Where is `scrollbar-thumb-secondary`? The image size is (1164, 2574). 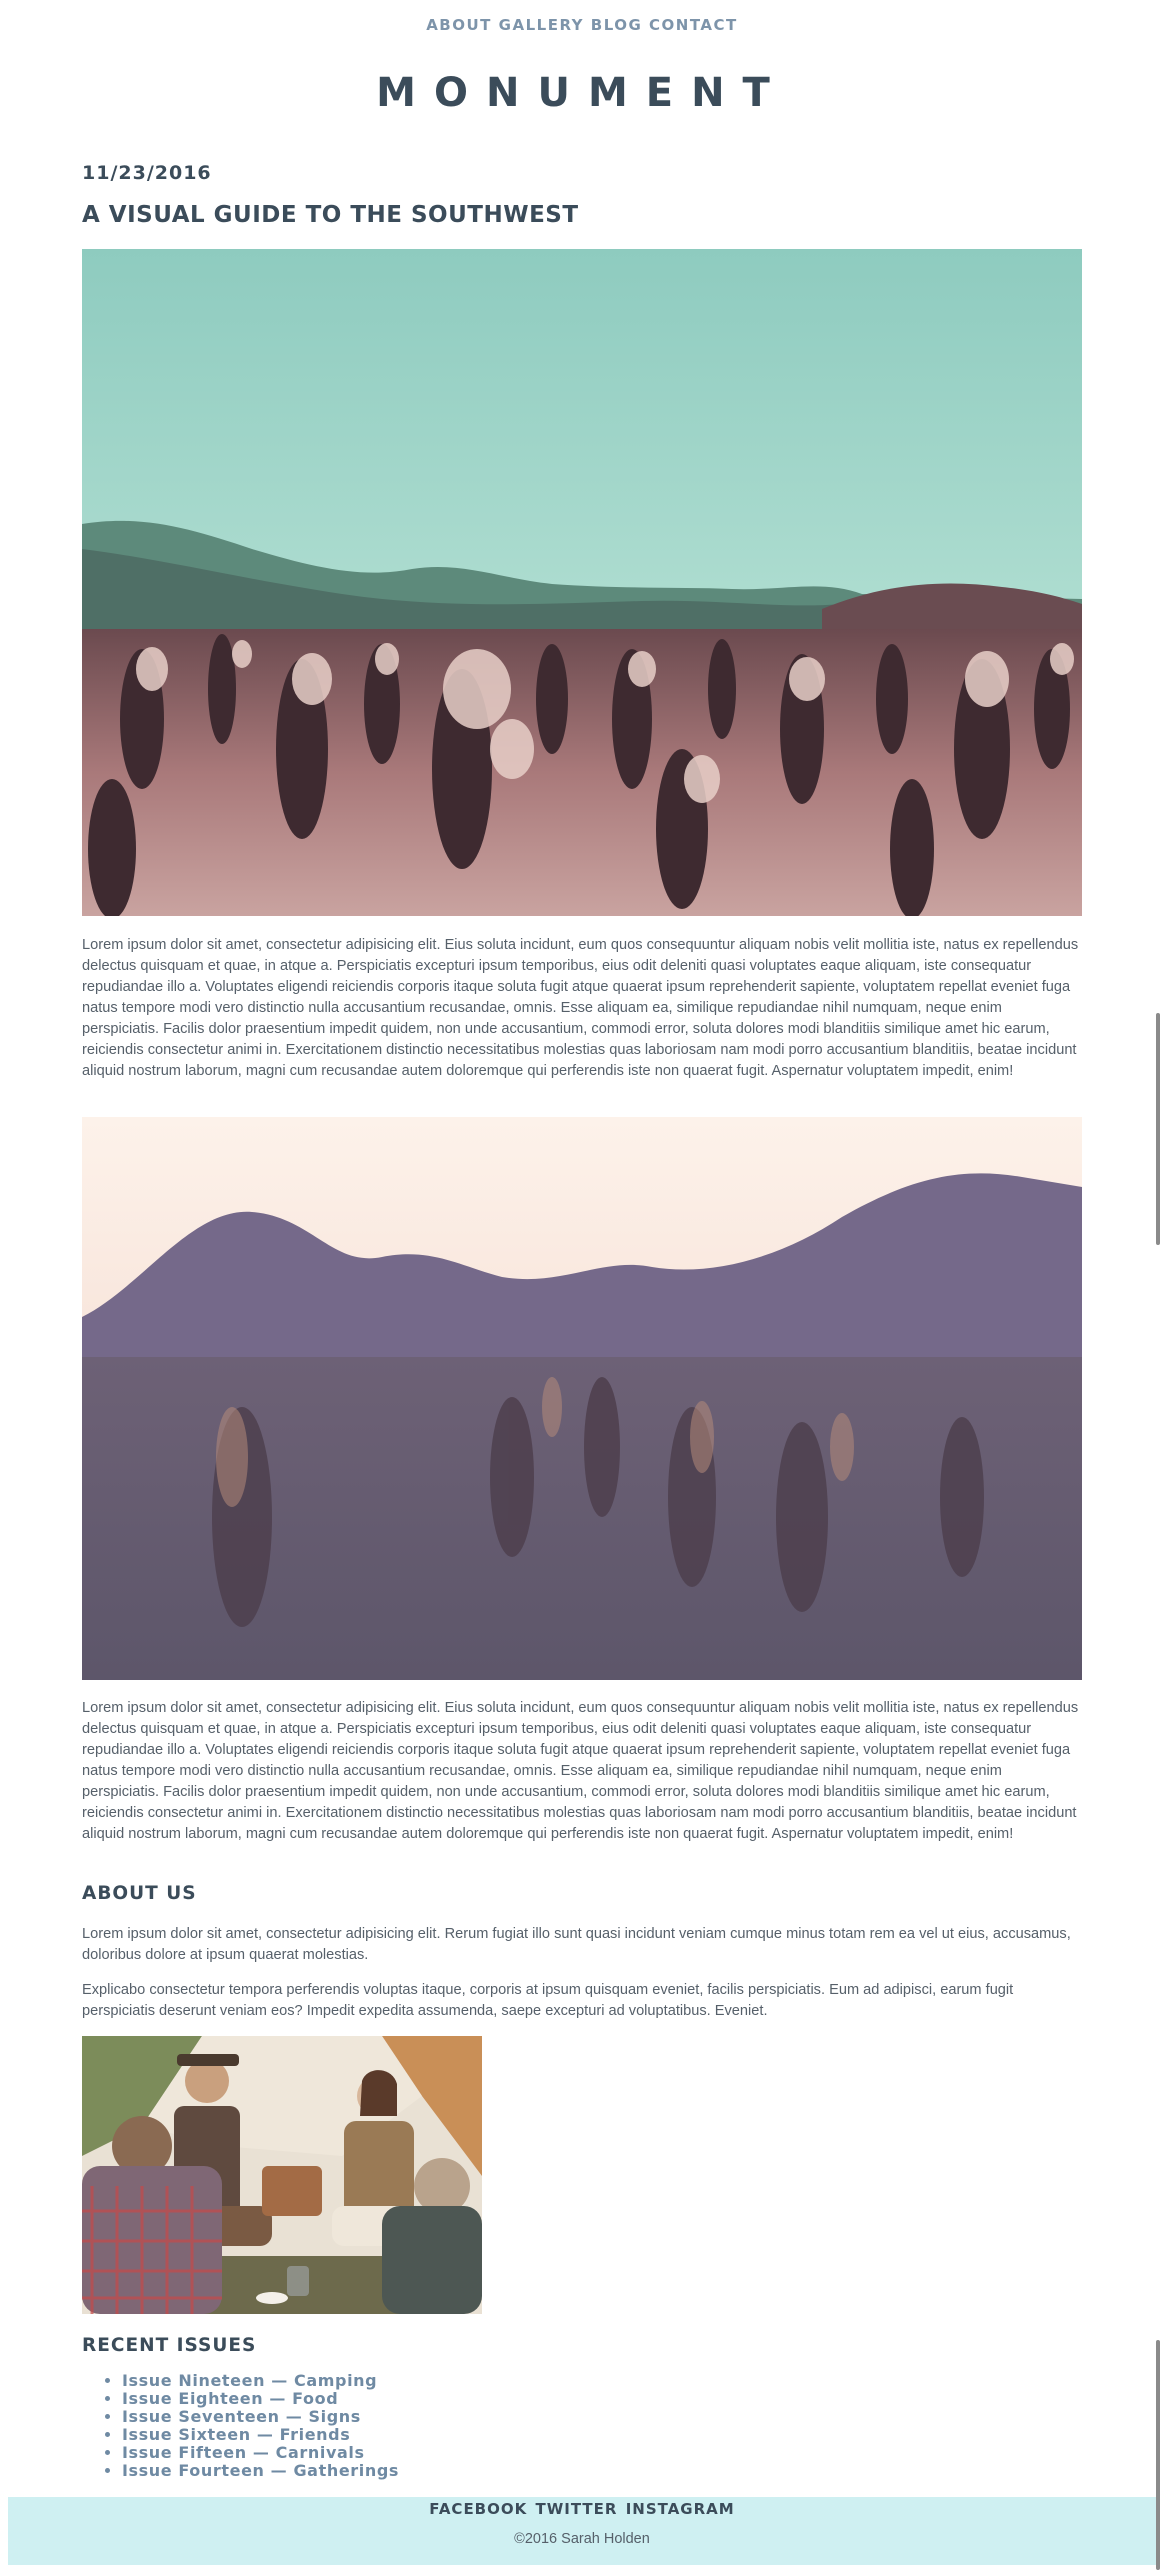 scrollbar-thumb-secondary is located at coordinates (1158, 2455).